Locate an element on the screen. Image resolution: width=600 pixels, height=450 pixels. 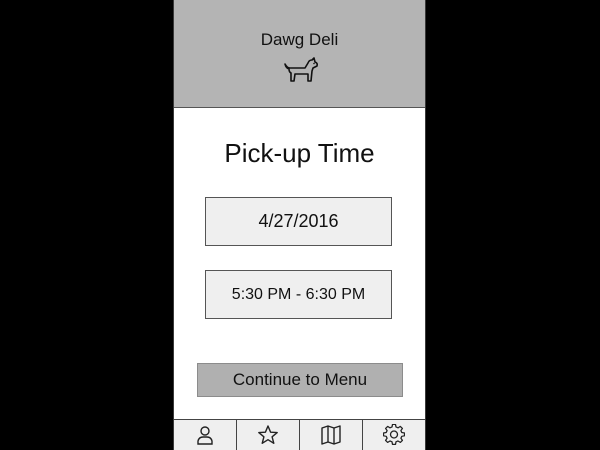
page-title: Pick-up Time is located at coordinates (299, 153).